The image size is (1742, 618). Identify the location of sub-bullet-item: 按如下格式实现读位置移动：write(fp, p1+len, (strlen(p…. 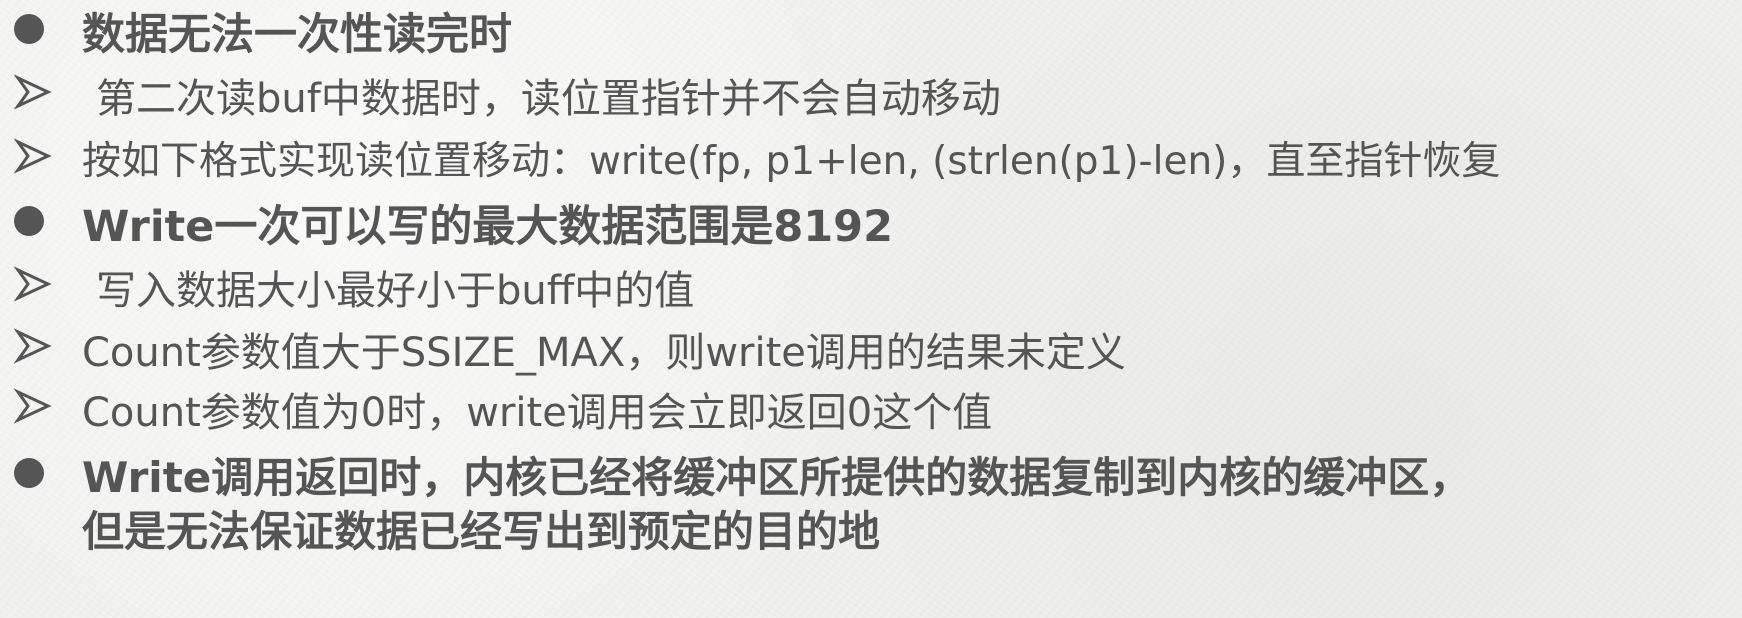
(871, 158).